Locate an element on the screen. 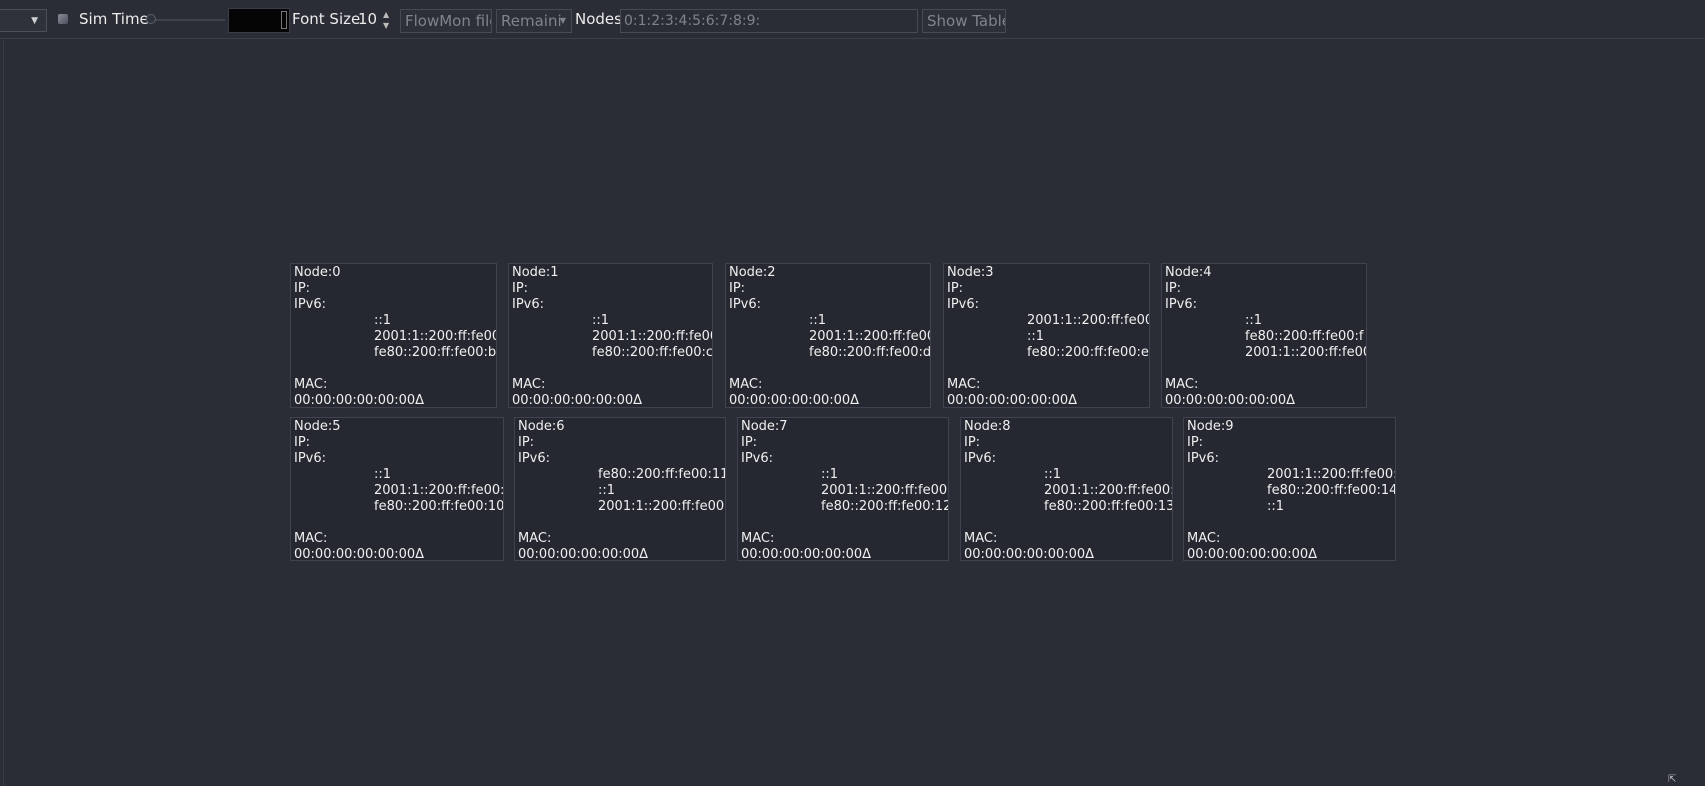 The image size is (1705, 786). node-ipv6-address: 2001:1::200:ff:fe00:10 is located at coordinates (438, 490).